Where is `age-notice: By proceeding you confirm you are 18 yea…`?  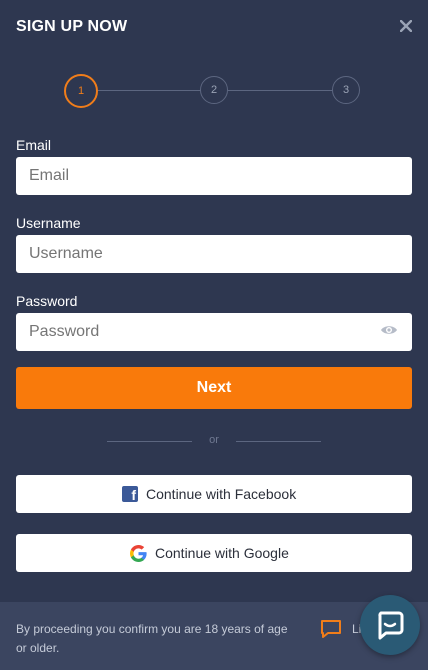 age-notice: By proceeding you confirm you are 18 yea… is located at coordinates (152, 638).